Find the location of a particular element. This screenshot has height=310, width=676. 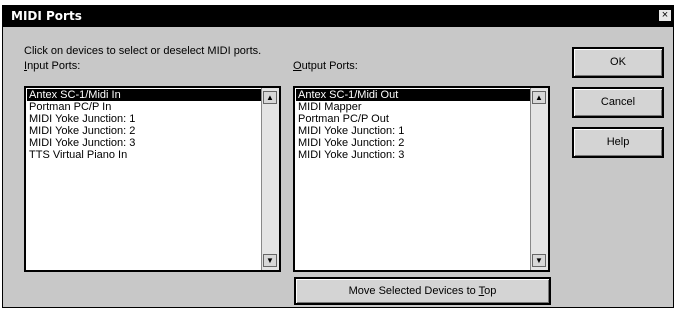

output-port-item: MIDI Yoke Junction: 3 is located at coordinates (413, 155).